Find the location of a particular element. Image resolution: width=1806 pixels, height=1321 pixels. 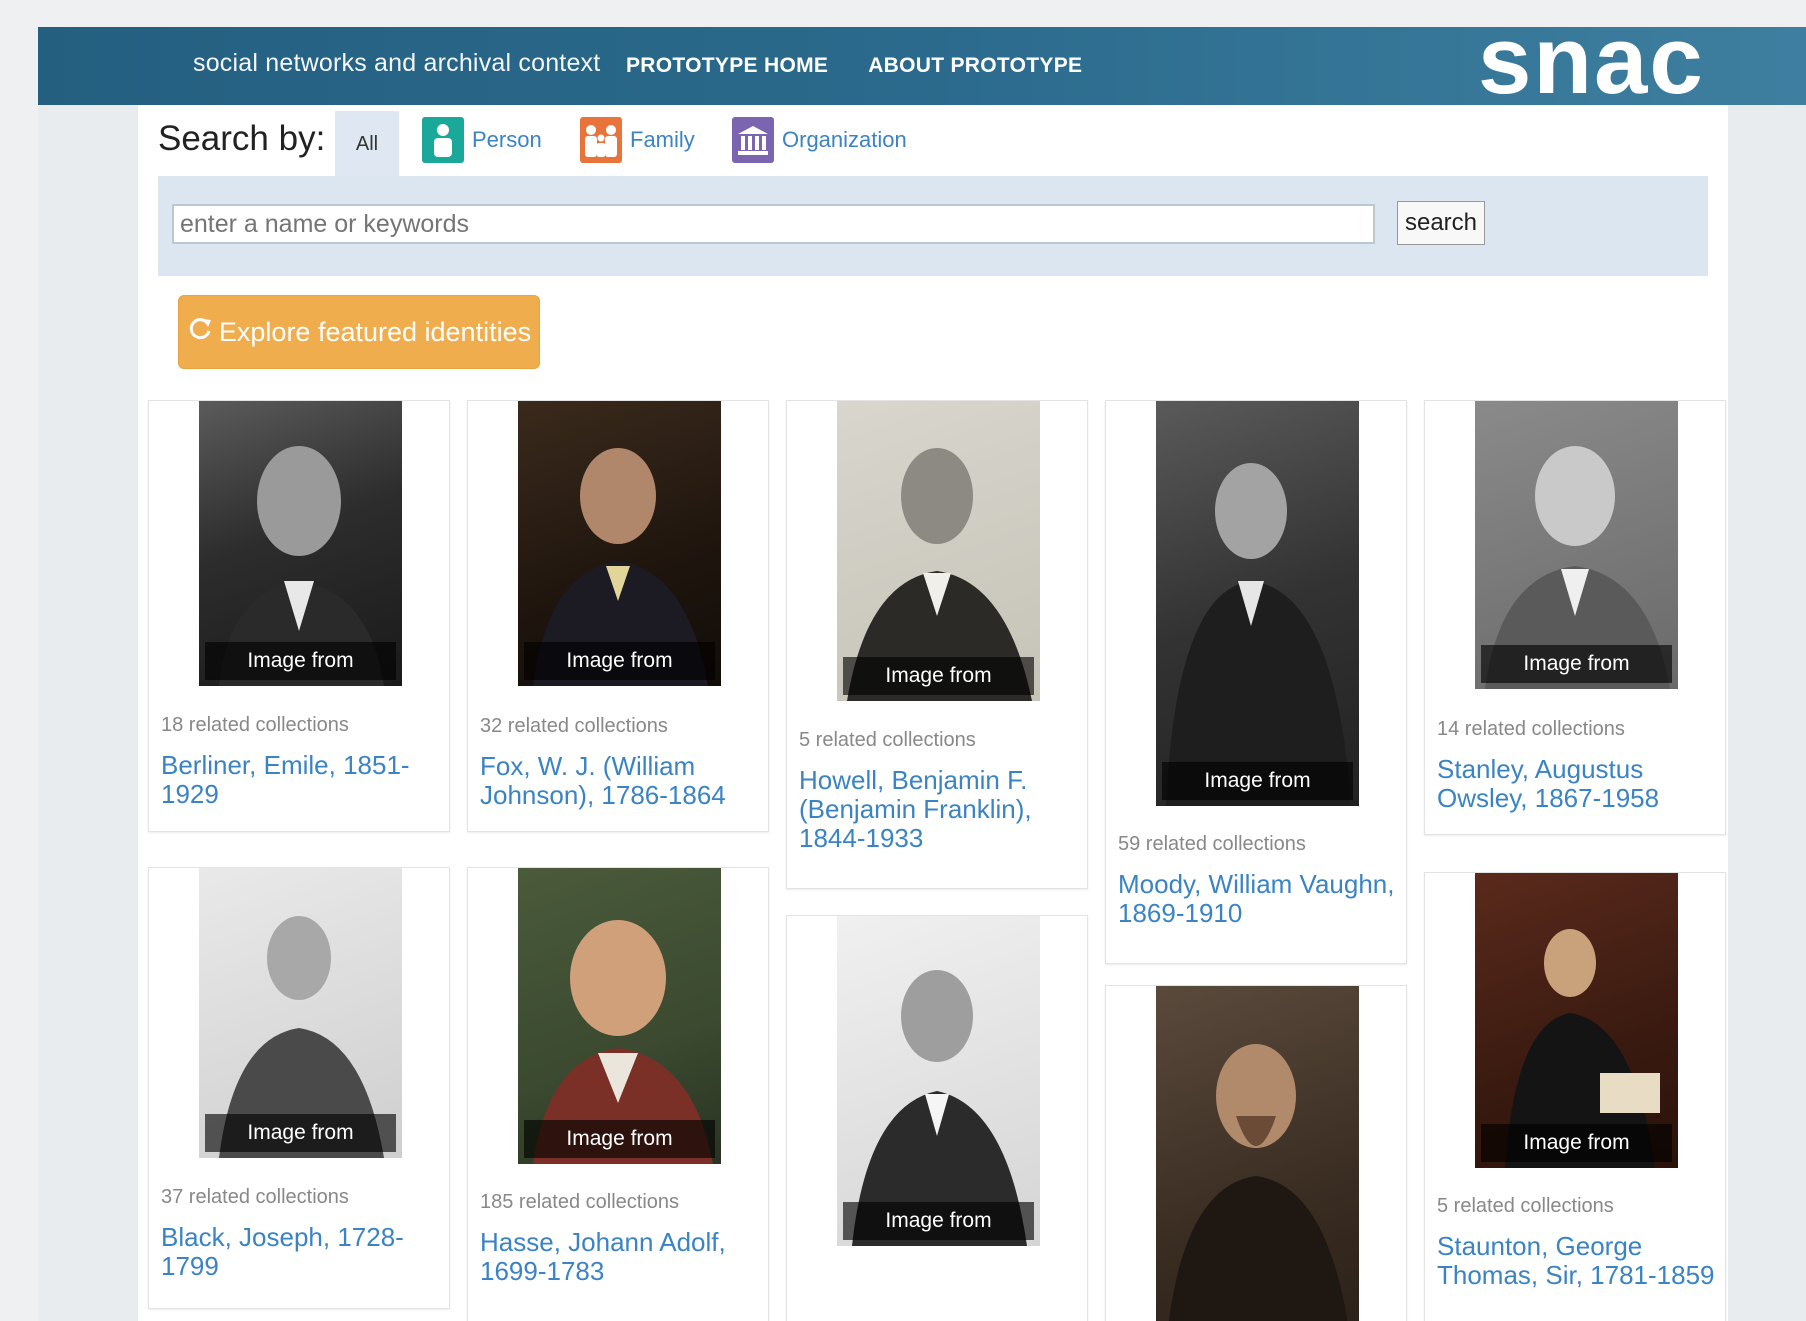

tab-organization: Organization is located at coordinates (819, 140).